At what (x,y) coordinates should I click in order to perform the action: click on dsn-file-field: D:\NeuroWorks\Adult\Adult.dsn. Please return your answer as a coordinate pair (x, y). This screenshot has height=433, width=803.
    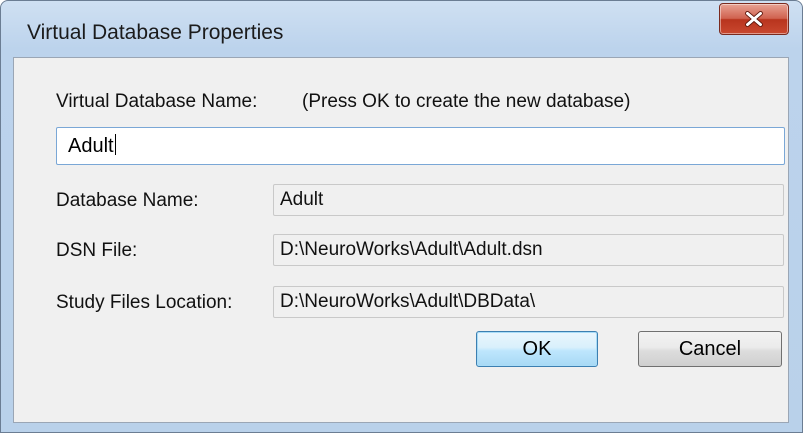
    Looking at the image, I should click on (528, 250).